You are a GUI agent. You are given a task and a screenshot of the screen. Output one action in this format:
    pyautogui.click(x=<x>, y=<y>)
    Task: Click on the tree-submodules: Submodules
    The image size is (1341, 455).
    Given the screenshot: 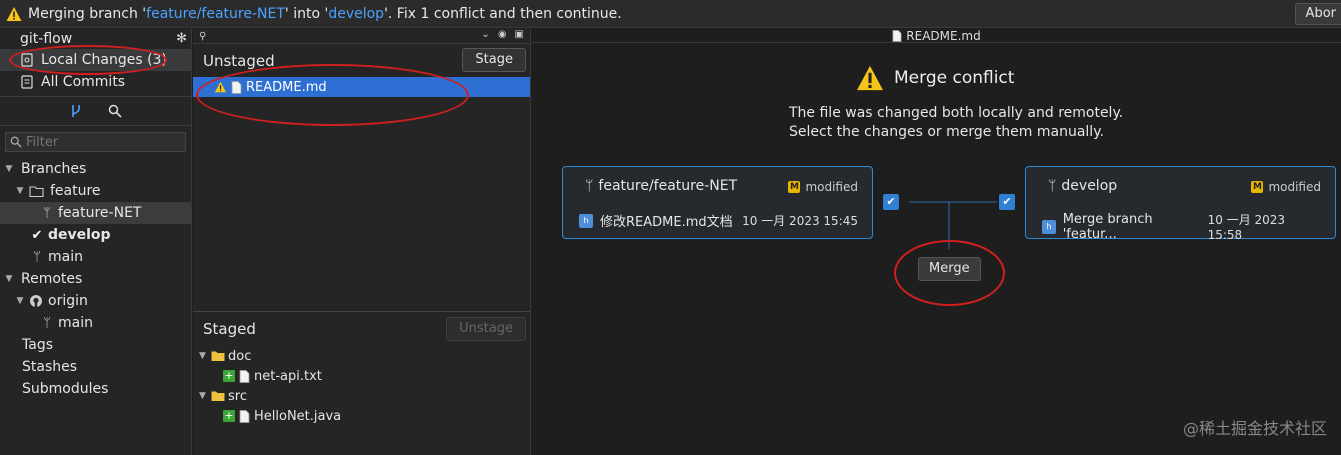 What is the action you would take?
    pyautogui.click(x=95, y=389)
    